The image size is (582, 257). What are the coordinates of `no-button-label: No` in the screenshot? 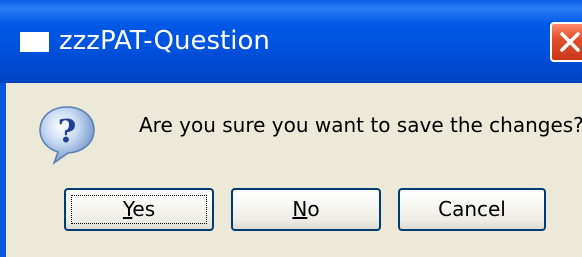 It's located at (306, 209).